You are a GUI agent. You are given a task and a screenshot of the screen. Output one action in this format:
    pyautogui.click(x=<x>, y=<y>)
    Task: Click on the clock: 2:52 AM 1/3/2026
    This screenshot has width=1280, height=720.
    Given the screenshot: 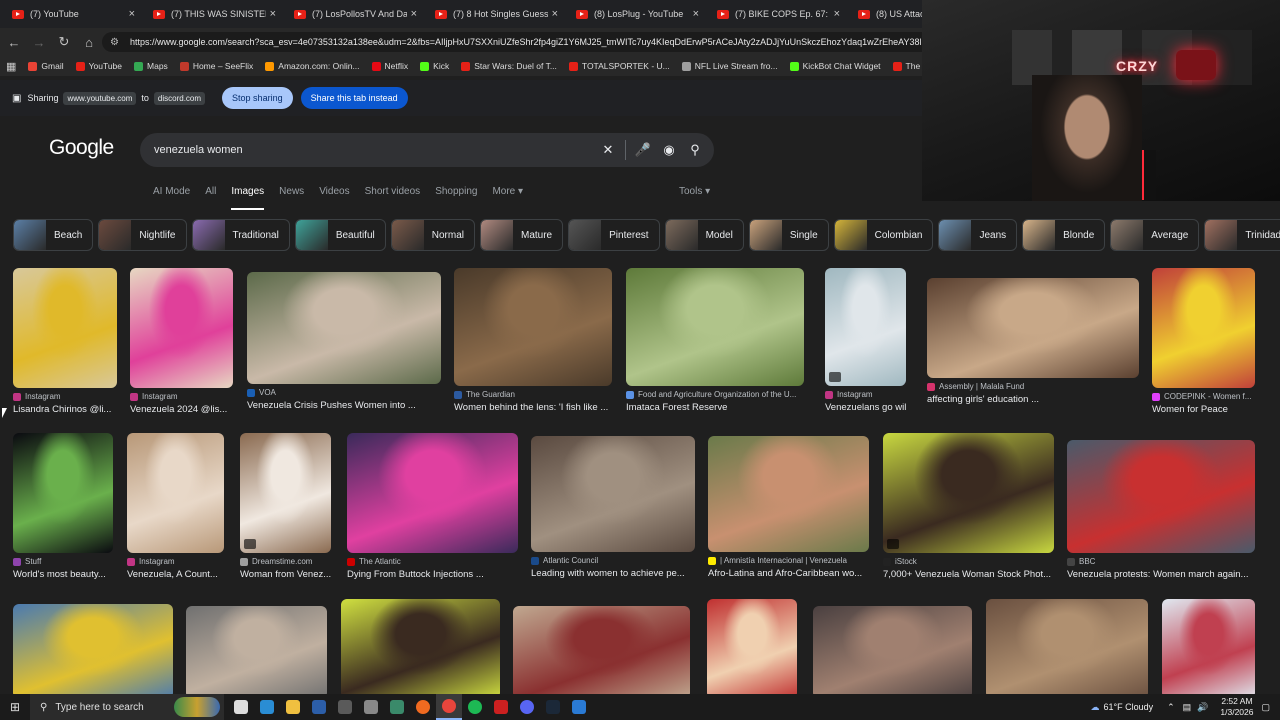 What is the action you would take?
    pyautogui.click(x=1236, y=707)
    